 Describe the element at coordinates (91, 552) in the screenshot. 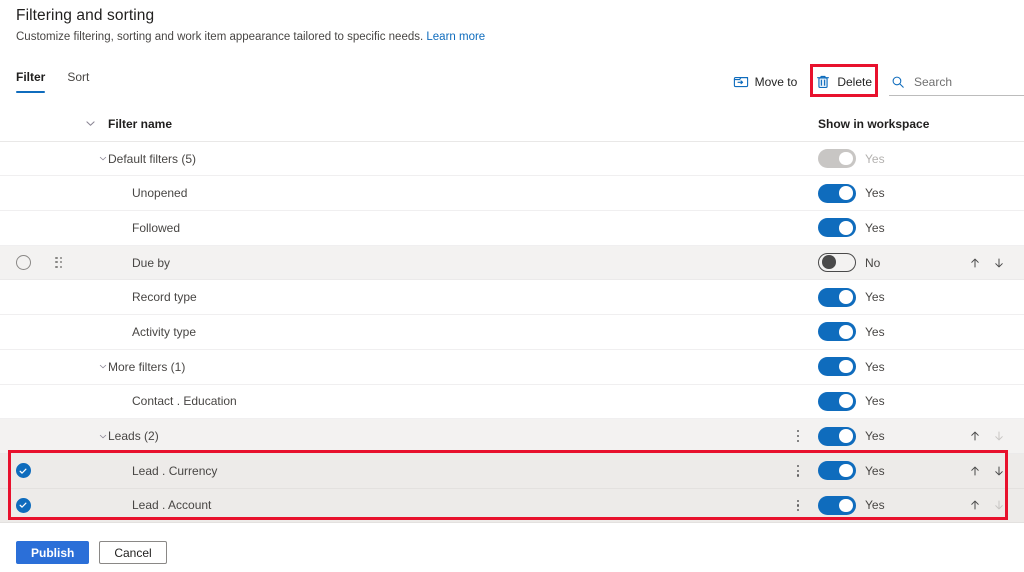

I see `footer-actions: Publish Cancel` at that location.